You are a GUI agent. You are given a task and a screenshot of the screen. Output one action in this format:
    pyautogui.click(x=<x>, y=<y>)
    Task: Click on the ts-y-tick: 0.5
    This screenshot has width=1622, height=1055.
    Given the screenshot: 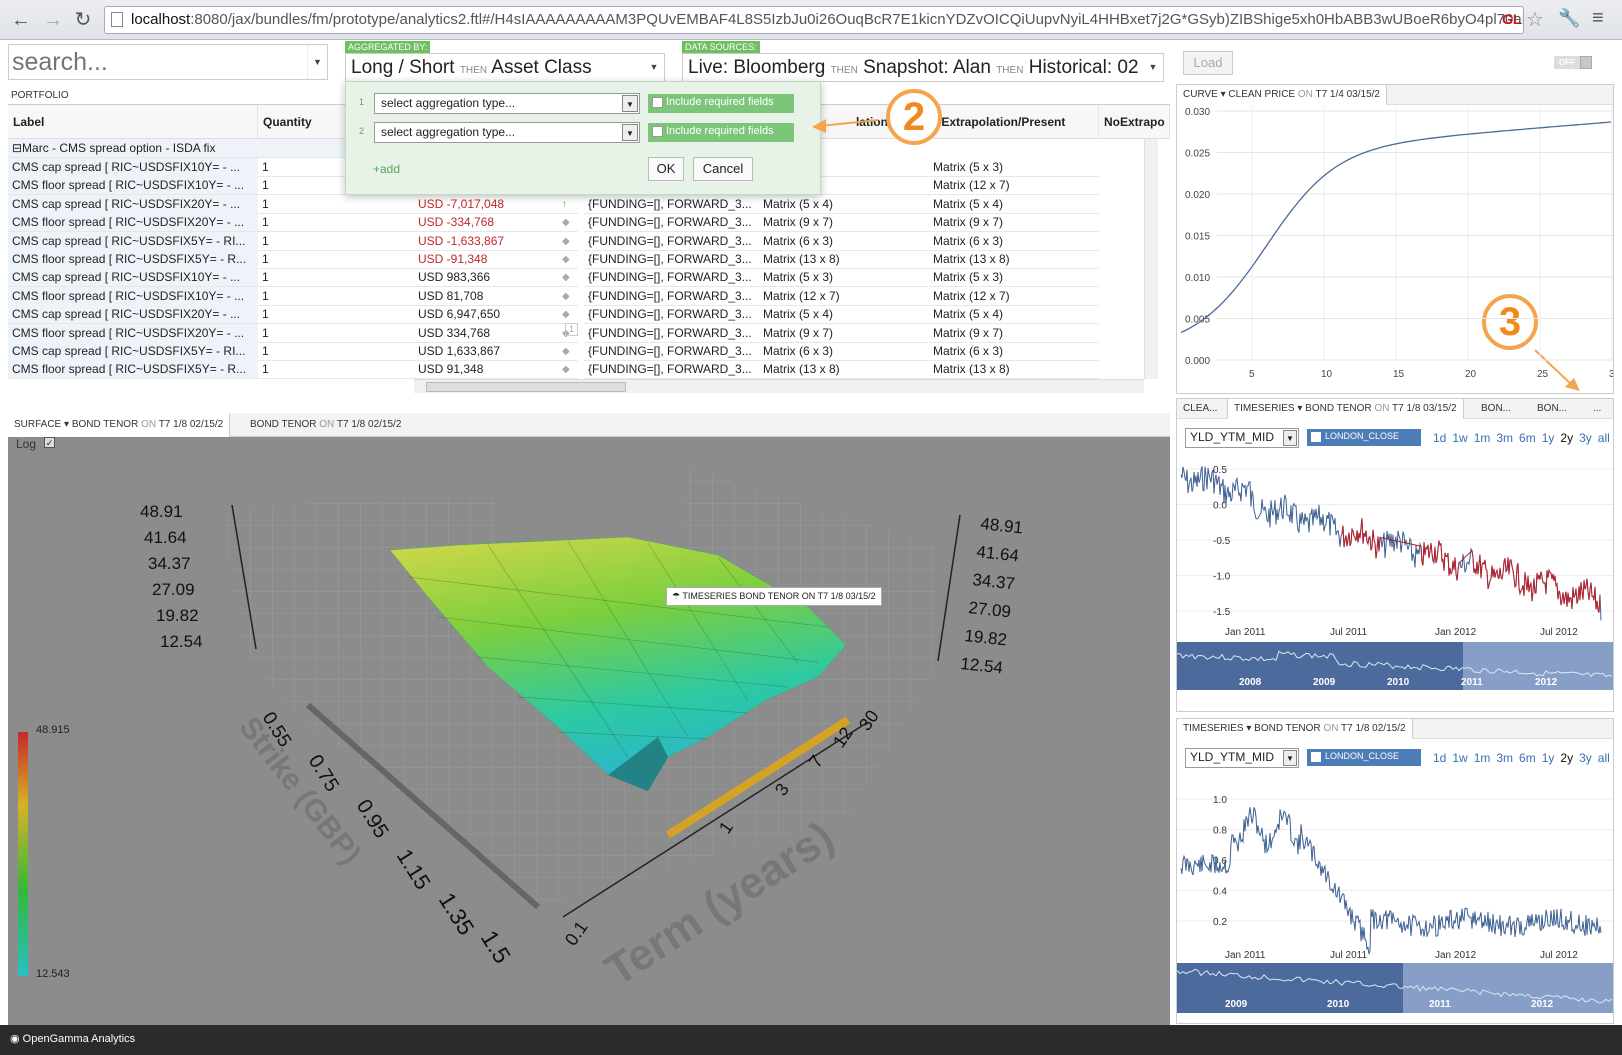 What is the action you would take?
    pyautogui.click(x=1220, y=470)
    